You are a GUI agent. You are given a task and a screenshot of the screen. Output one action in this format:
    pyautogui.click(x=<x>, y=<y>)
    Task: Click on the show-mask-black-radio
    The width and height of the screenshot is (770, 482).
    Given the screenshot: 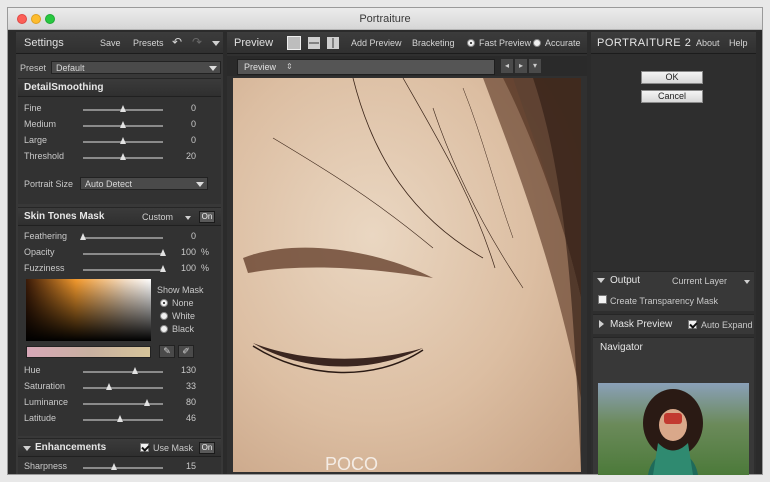 What is the action you would take?
    pyautogui.click(x=164, y=329)
    